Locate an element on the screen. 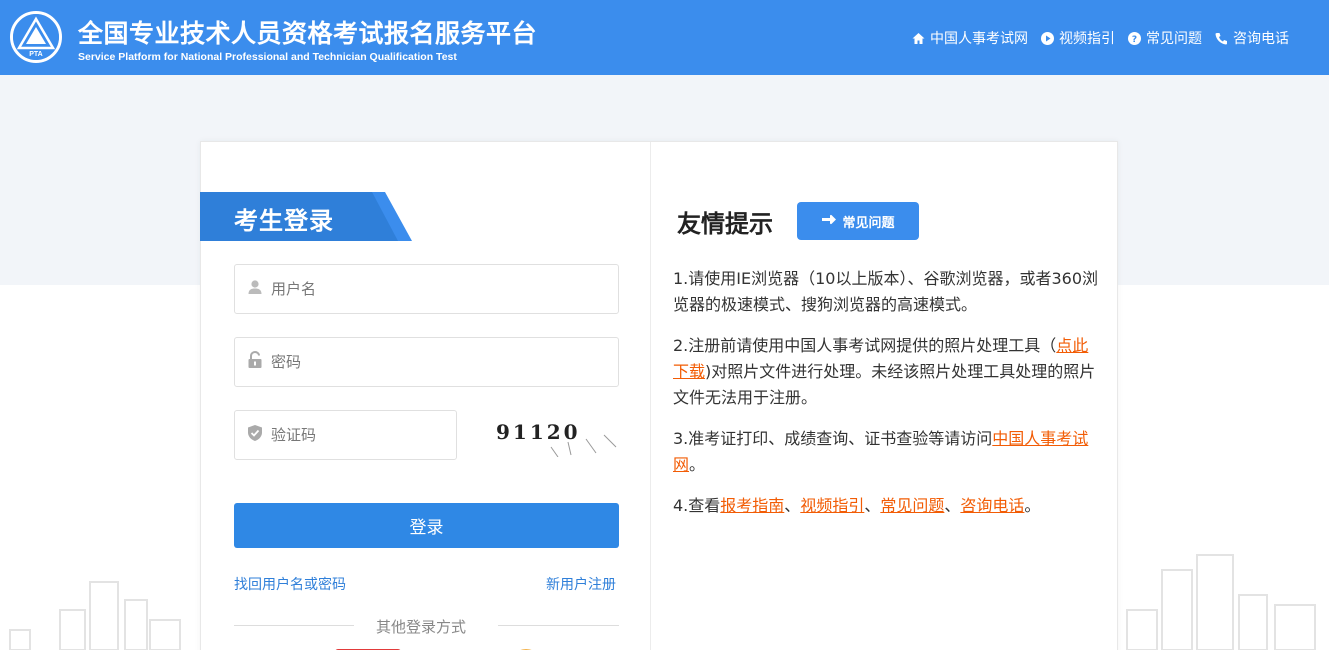  user-icon is located at coordinates (255, 289).